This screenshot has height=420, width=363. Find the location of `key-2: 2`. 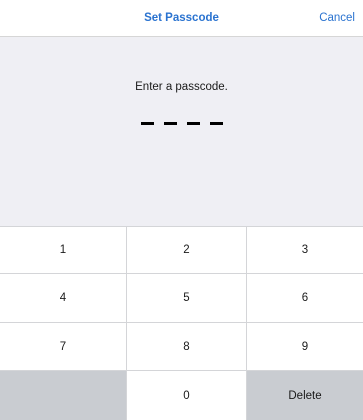

key-2: 2 is located at coordinates (187, 250).